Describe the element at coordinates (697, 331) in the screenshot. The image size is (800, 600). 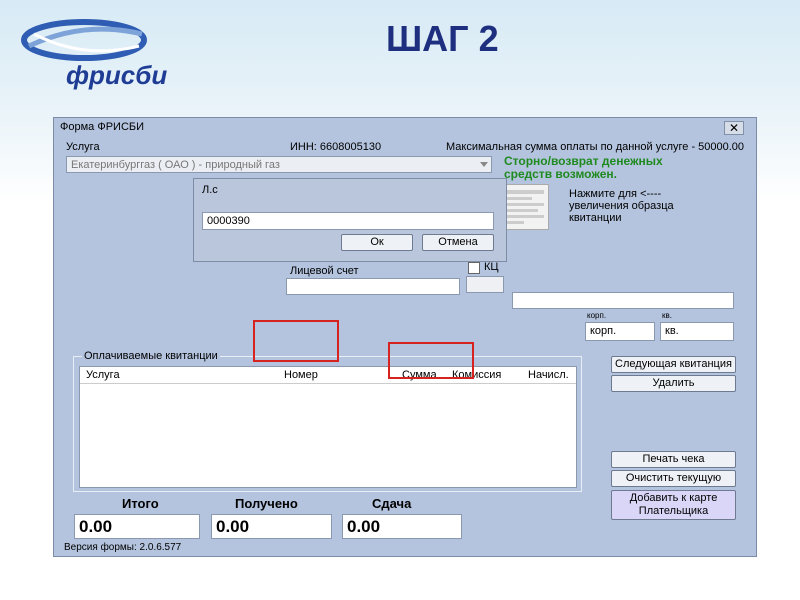
I see `kv-field: кв.` at that location.